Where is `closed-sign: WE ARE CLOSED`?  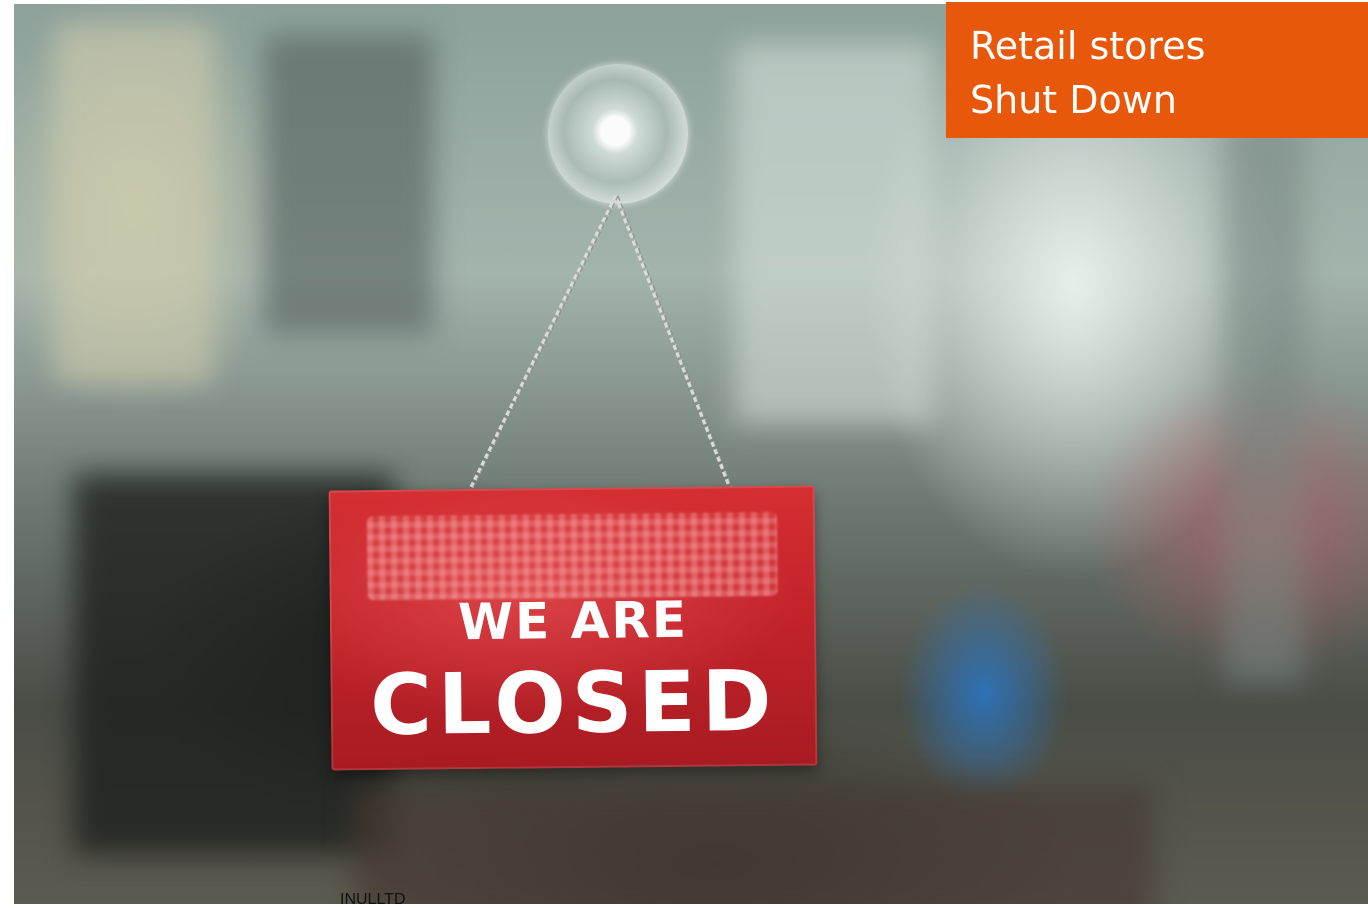
closed-sign: WE ARE CLOSED is located at coordinates (573, 628).